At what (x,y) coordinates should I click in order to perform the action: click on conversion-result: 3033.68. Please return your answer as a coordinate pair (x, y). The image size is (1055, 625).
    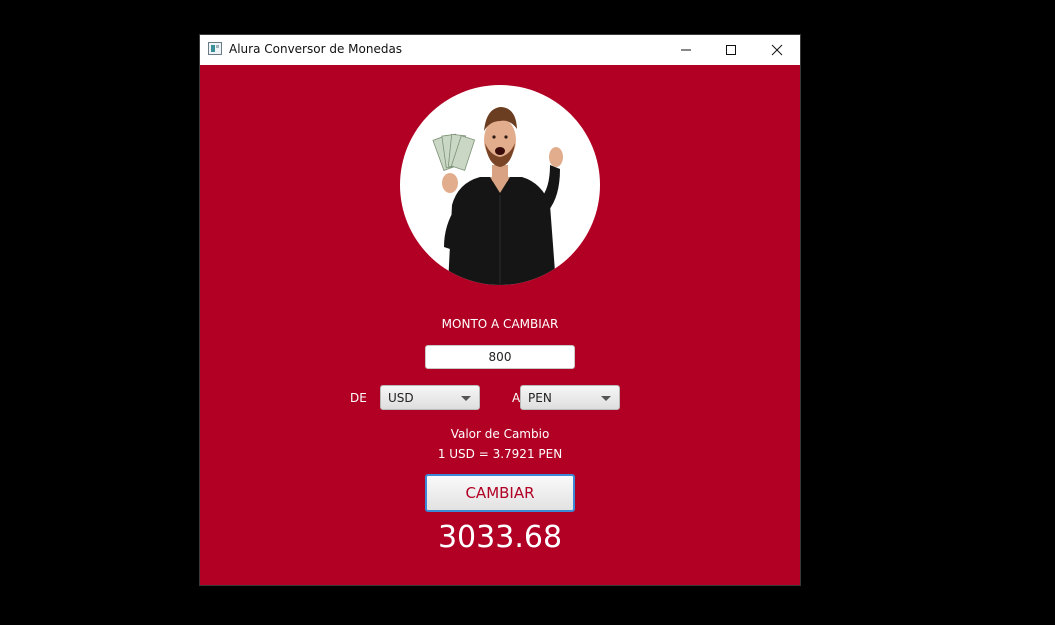
    Looking at the image, I should click on (500, 537).